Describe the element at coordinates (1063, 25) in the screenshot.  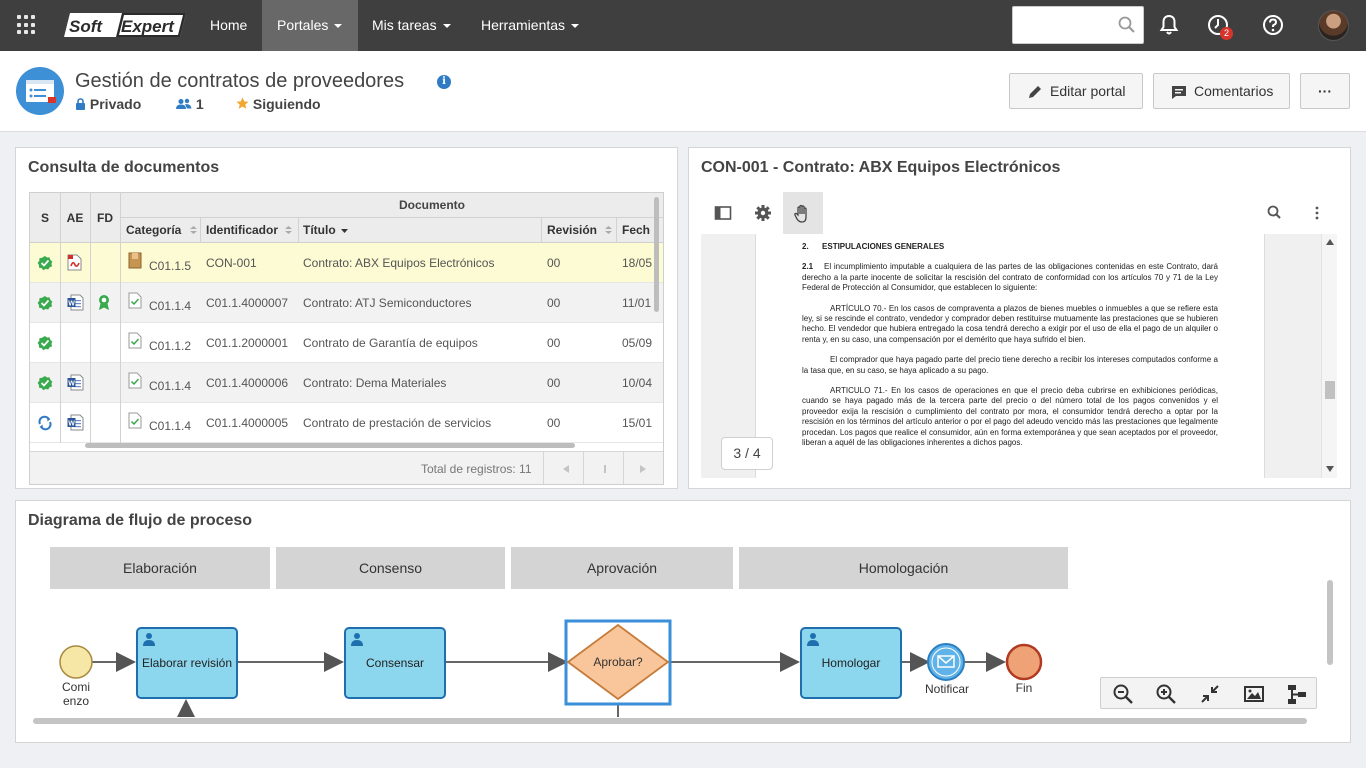
I see `search-input` at that location.